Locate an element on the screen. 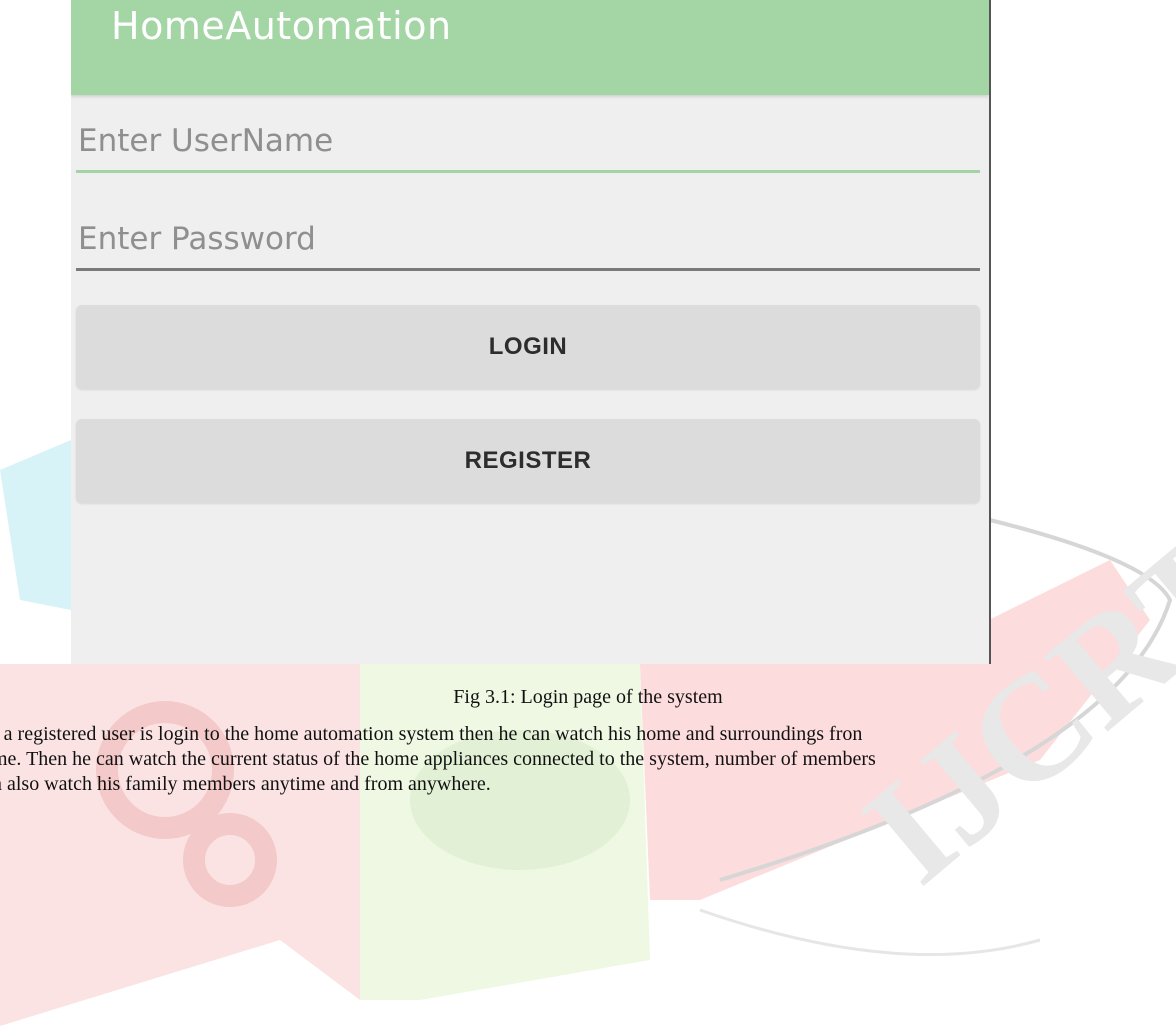  figure-caption: Fig 3.1: Login page of the system is located at coordinates (588, 697).